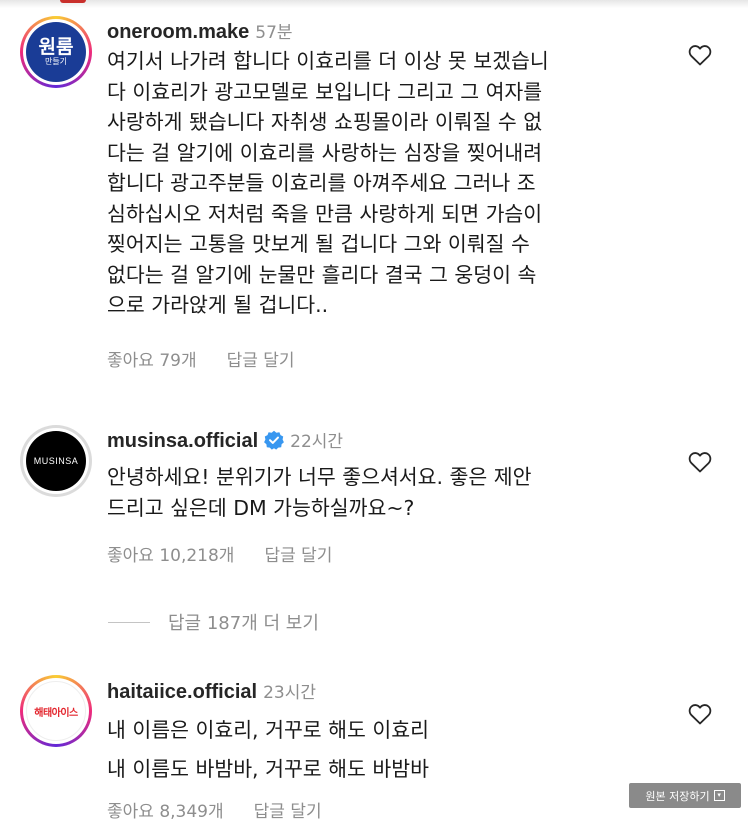  I want to click on avatar: 원룸 만들기, so click(56, 52).